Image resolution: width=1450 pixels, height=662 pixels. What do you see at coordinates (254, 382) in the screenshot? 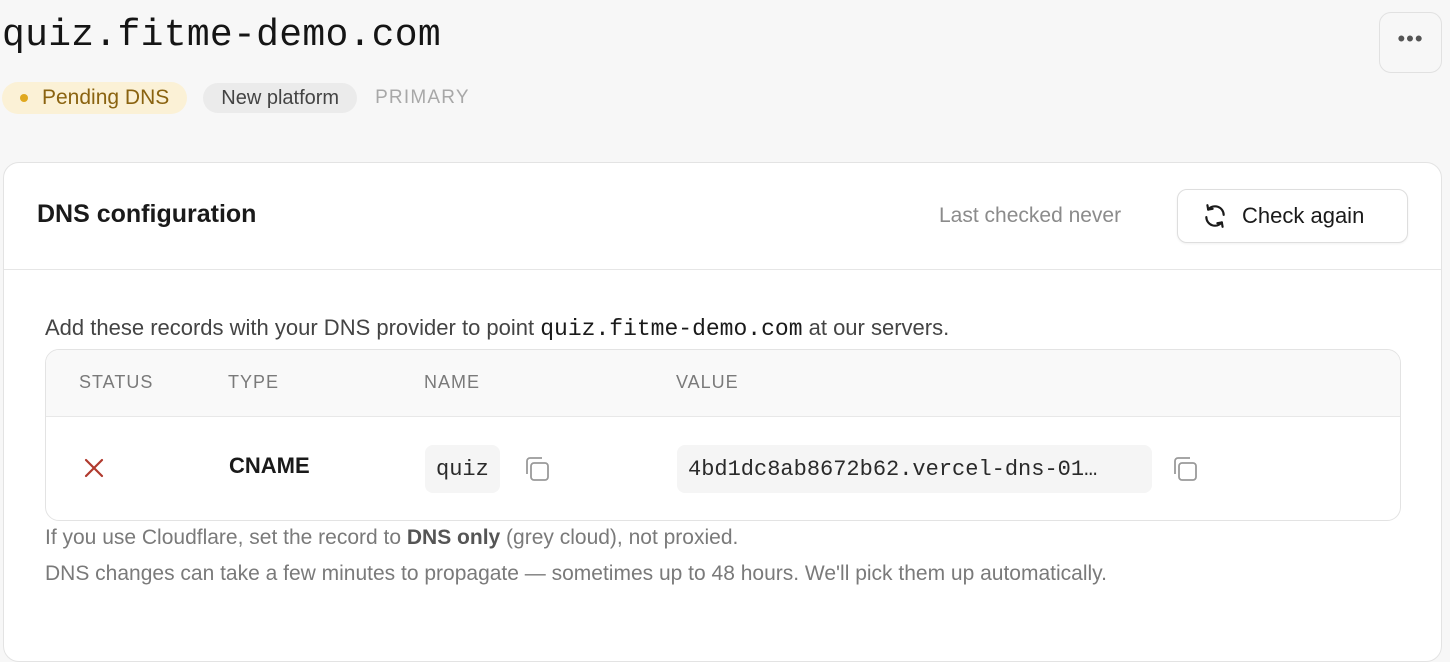
I see `column-header-type: TYPE` at bounding box center [254, 382].